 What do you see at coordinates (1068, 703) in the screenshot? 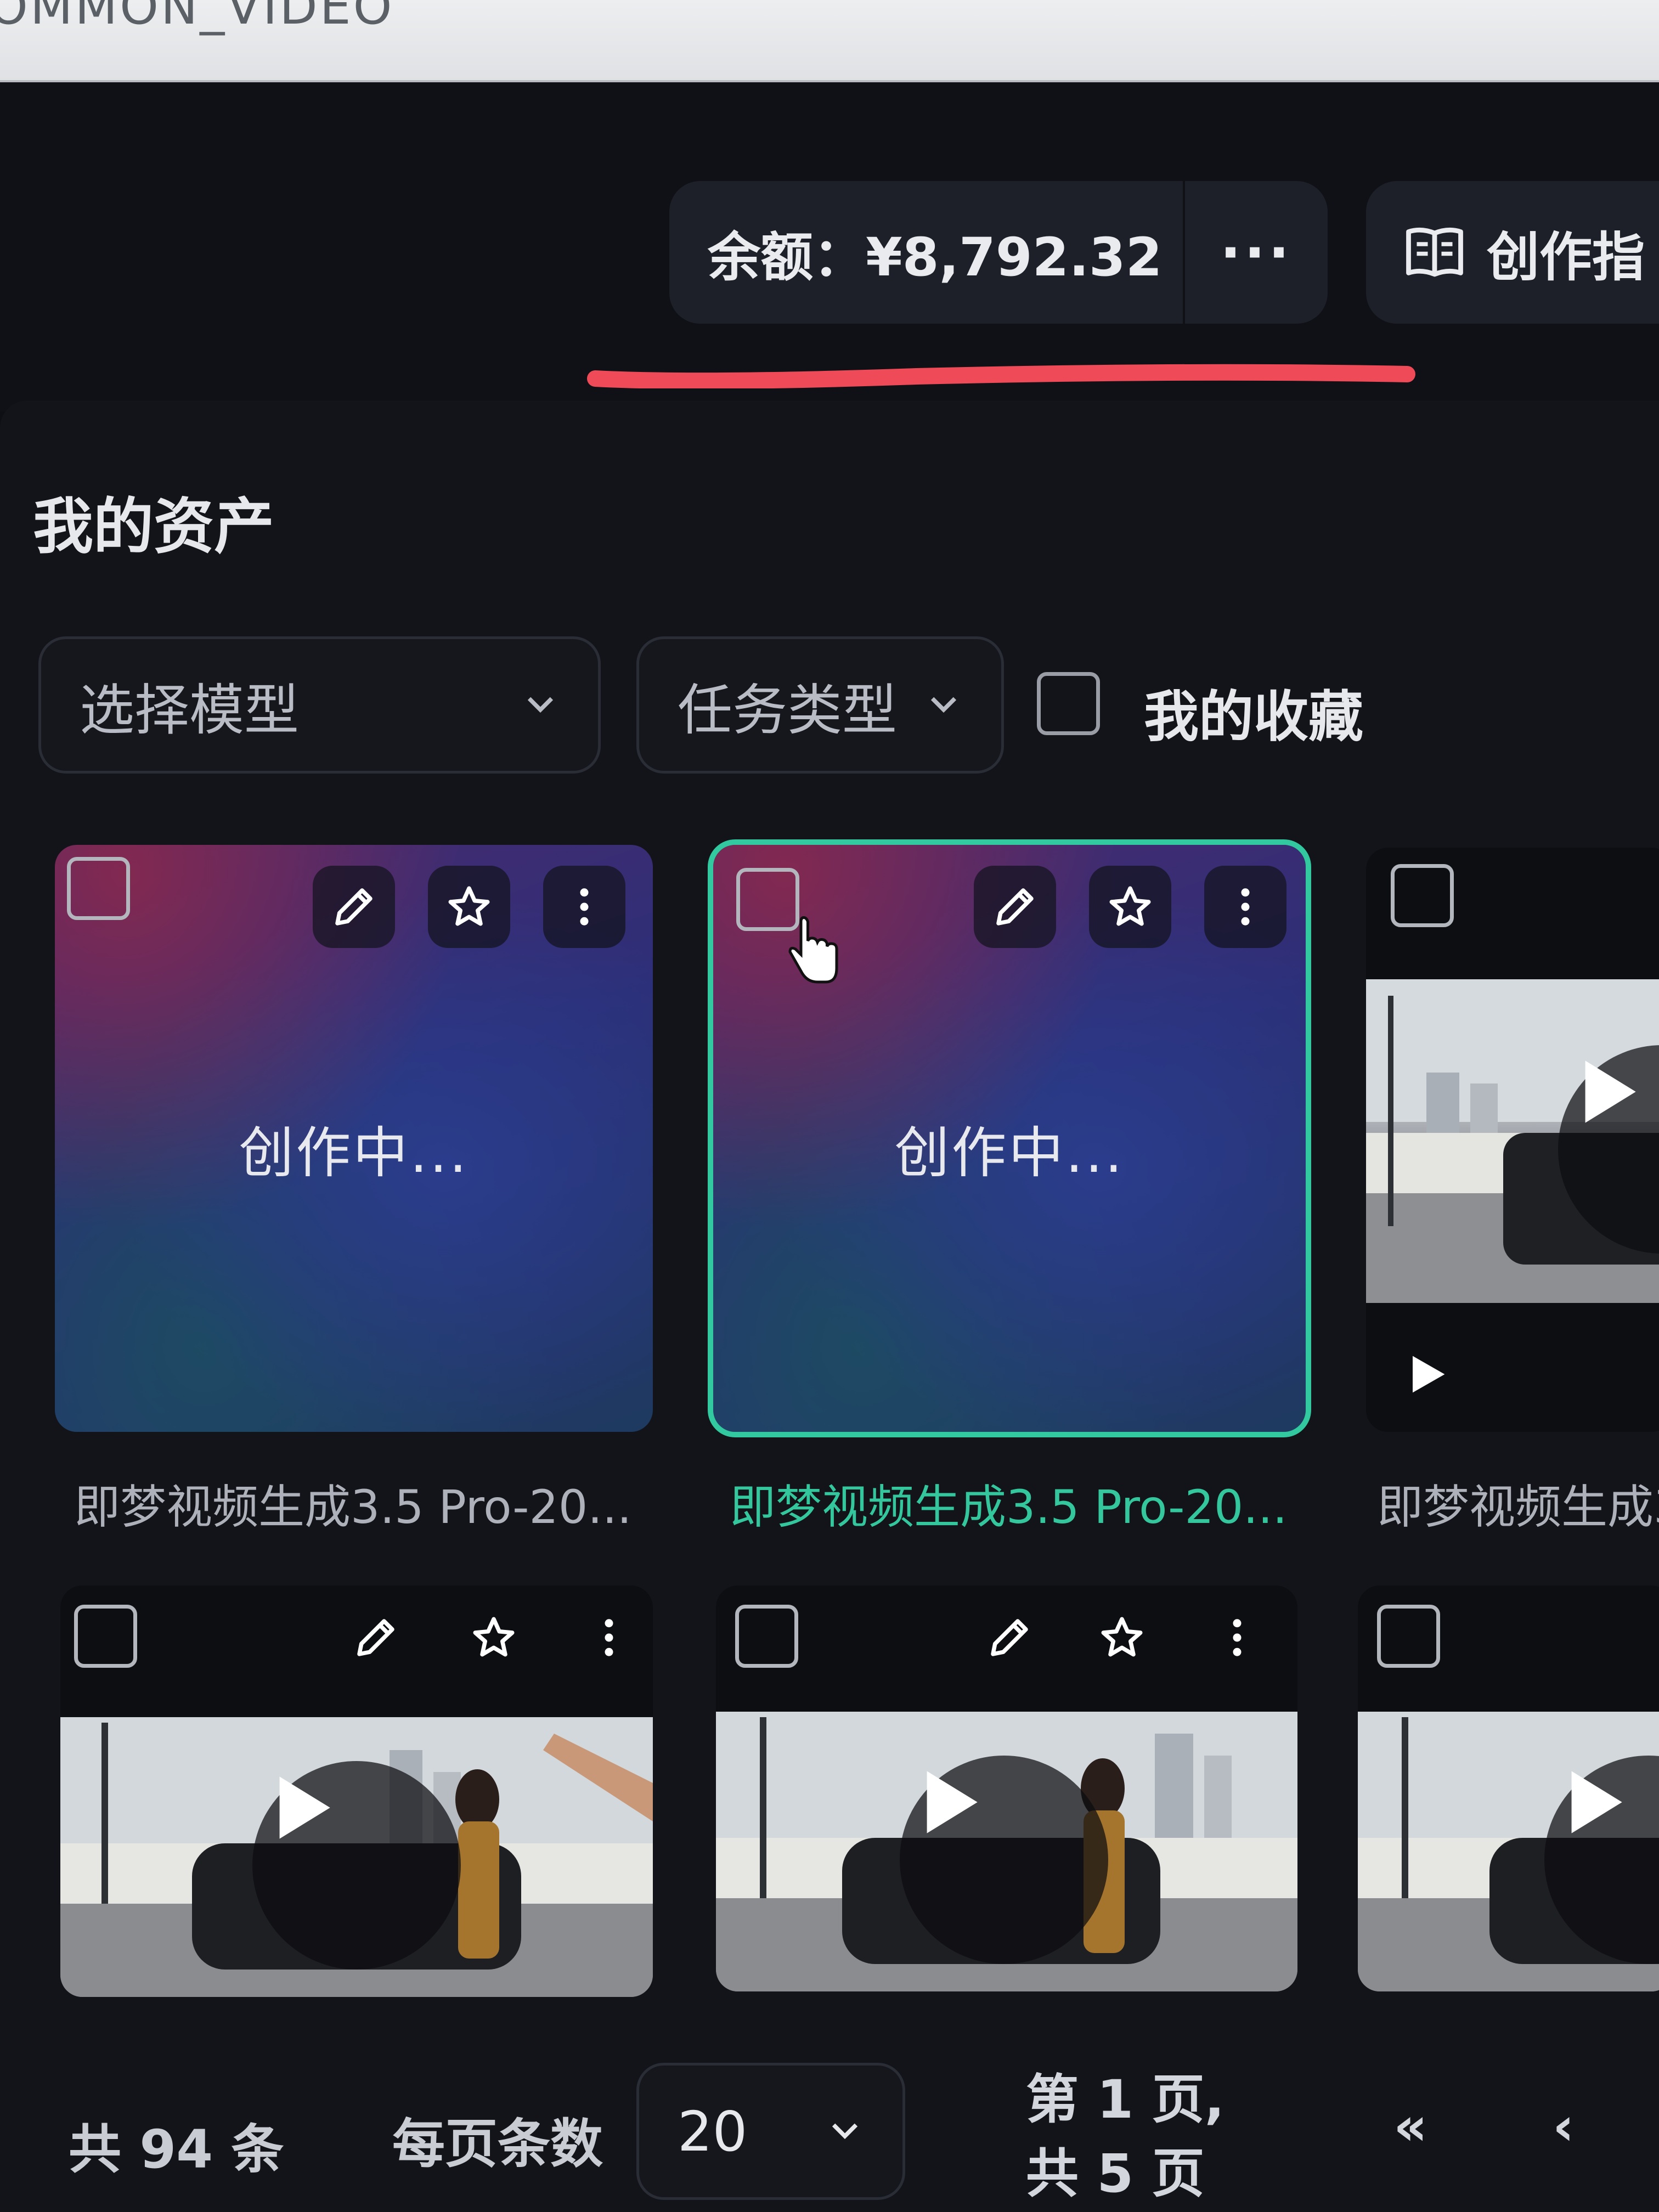
I see `favorites-checkbox` at bounding box center [1068, 703].